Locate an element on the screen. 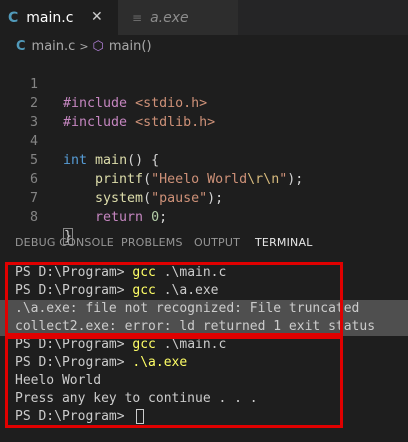 The image size is (408, 442). panel-tab-bar: DEBUG CONSOLE PROBLEMS OUTPUT TERMINAL is located at coordinates (204, 248).